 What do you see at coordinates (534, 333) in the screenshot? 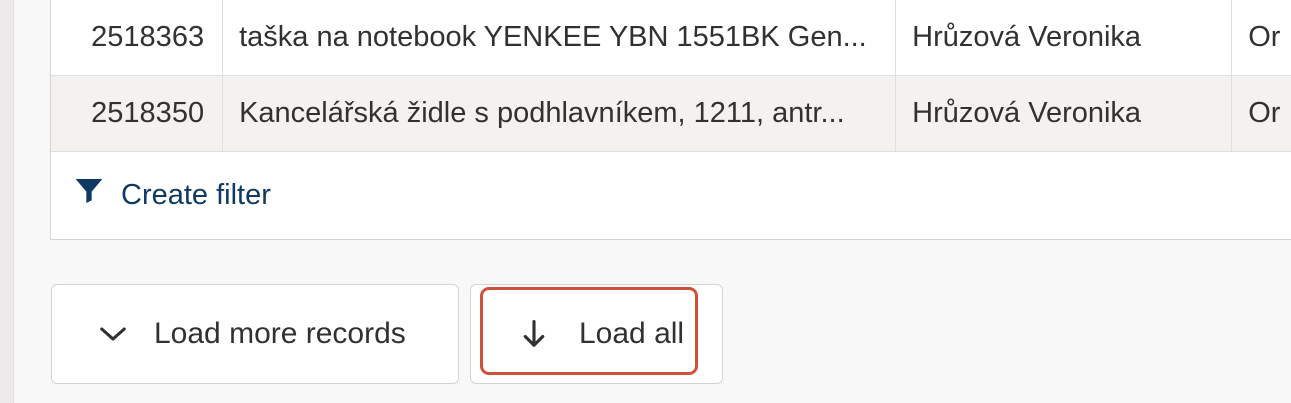
I see `arrow-down-icon` at bounding box center [534, 333].